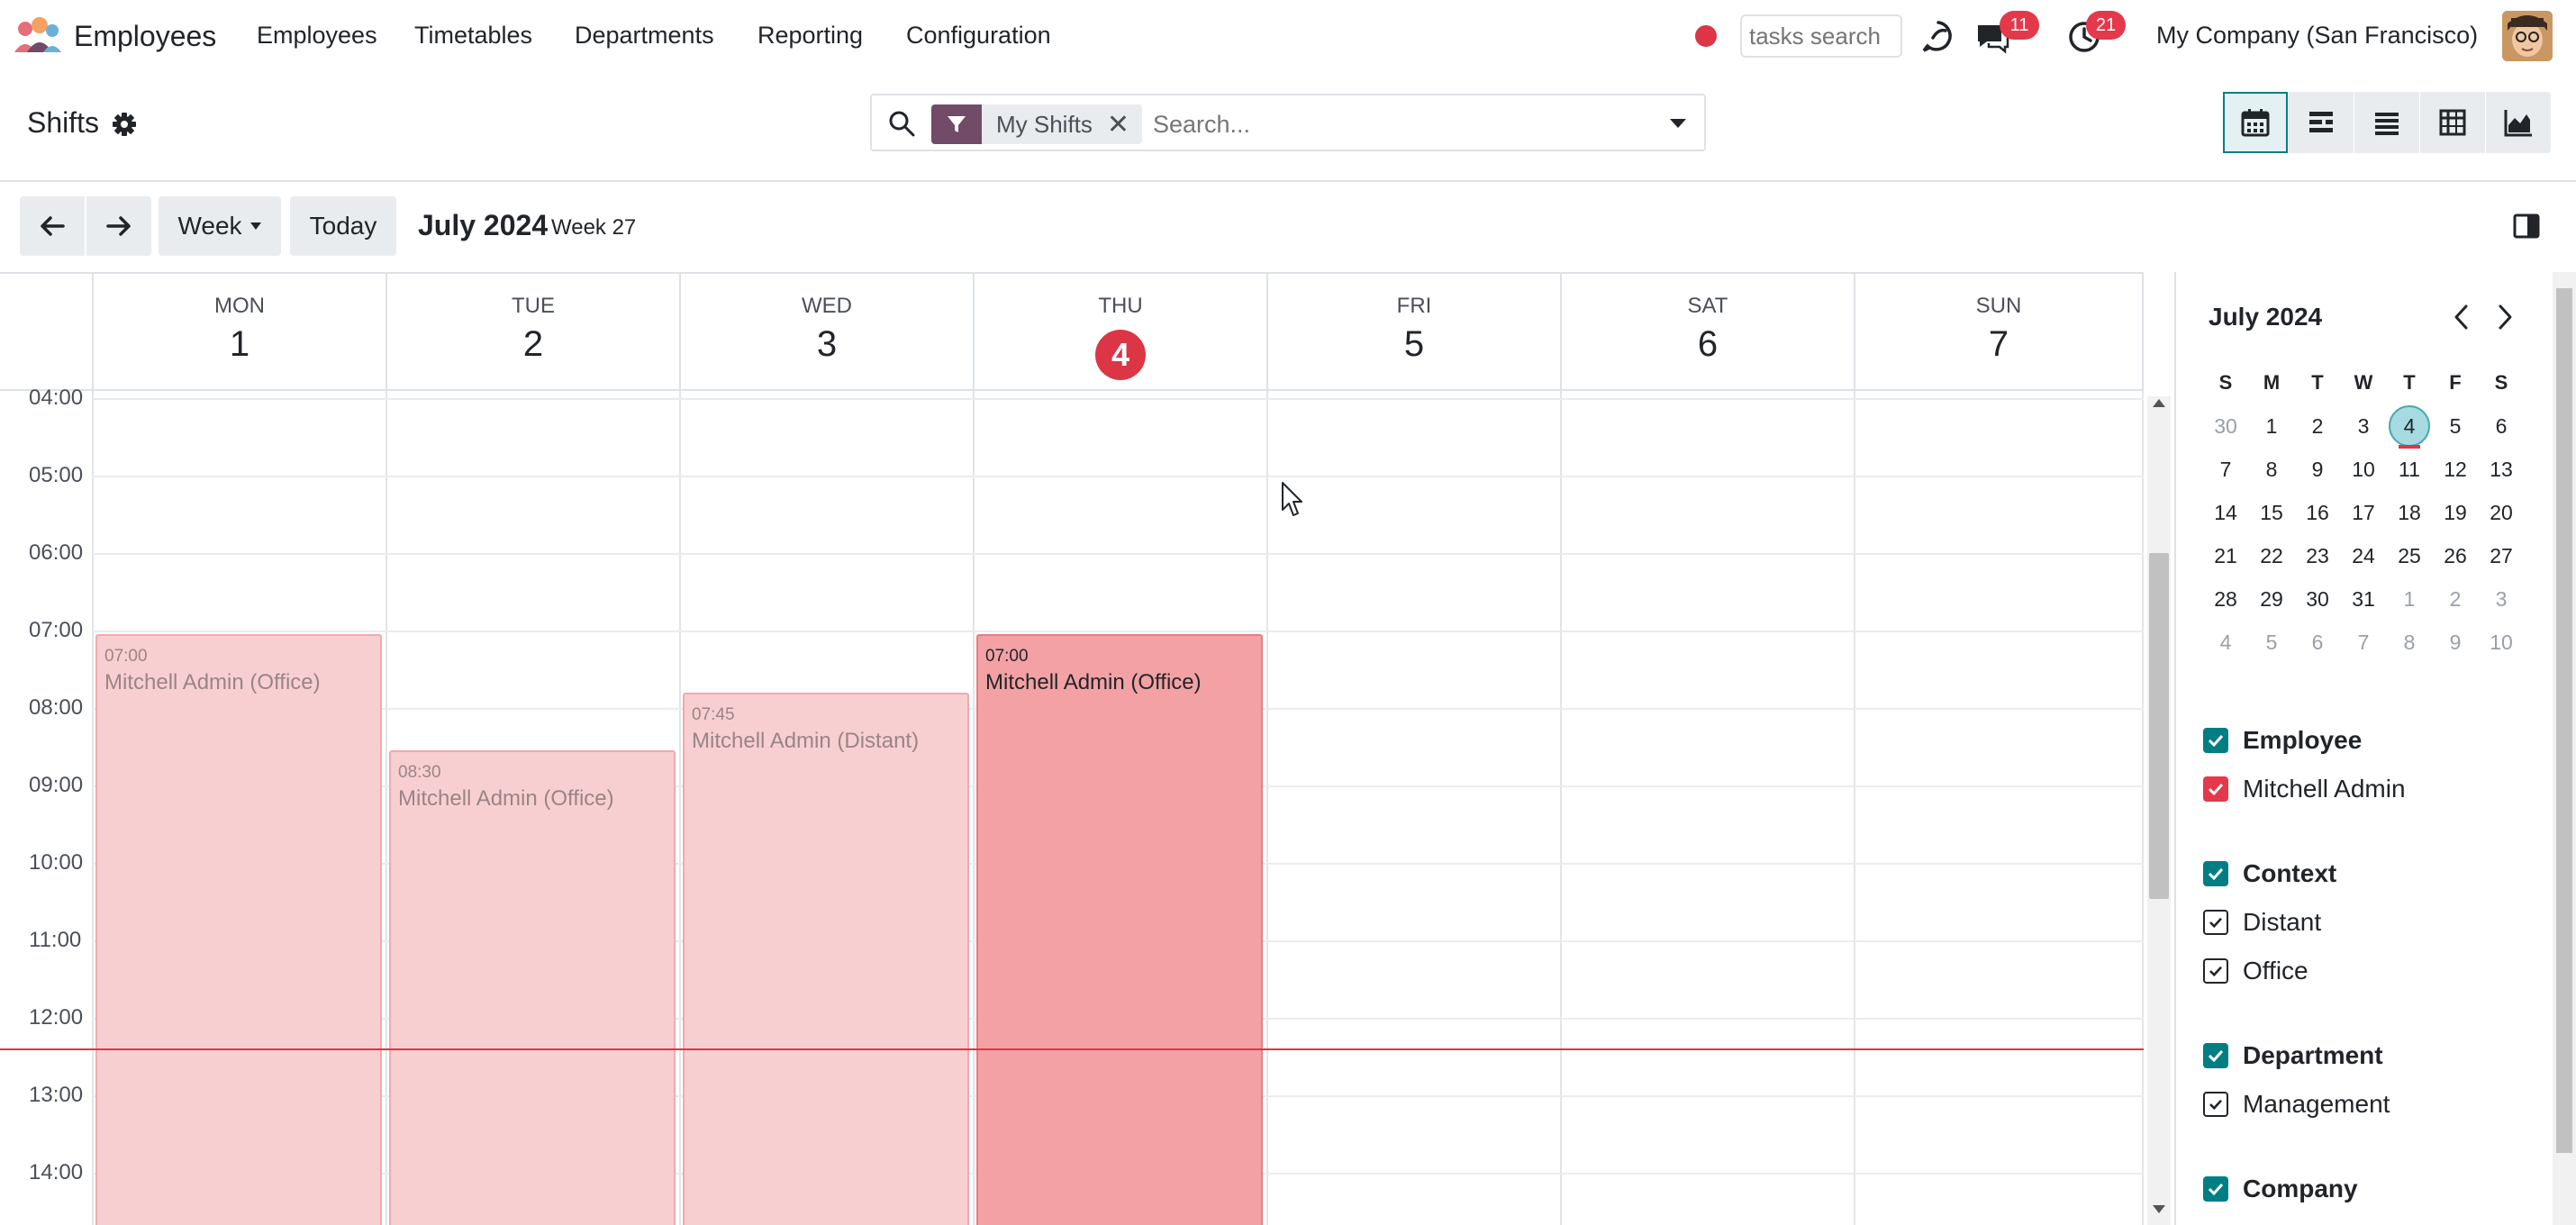 This screenshot has width=2576, height=1225. What do you see at coordinates (317, 36) in the screenshot?
I see `menu-employees: Employees` at bounding box center [317, 36].